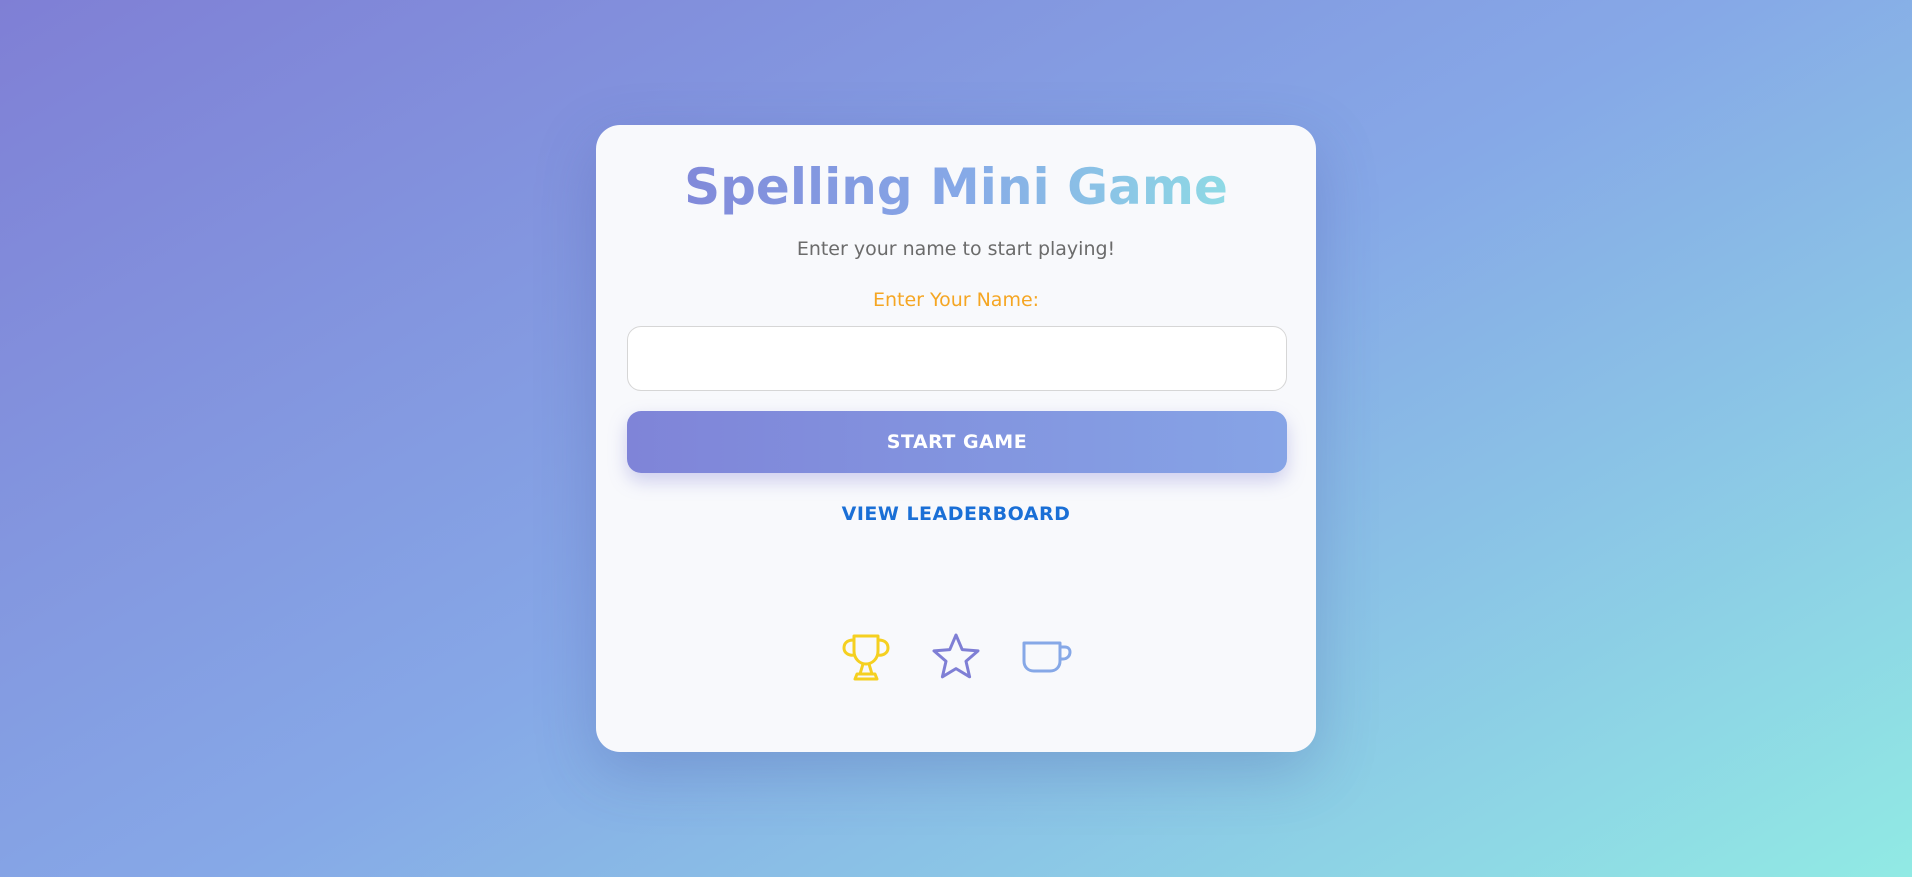  Describe the element at coordinates (956, 249) in the screenshot. I see `subtitle: Enter your name to start playing!` at that location.